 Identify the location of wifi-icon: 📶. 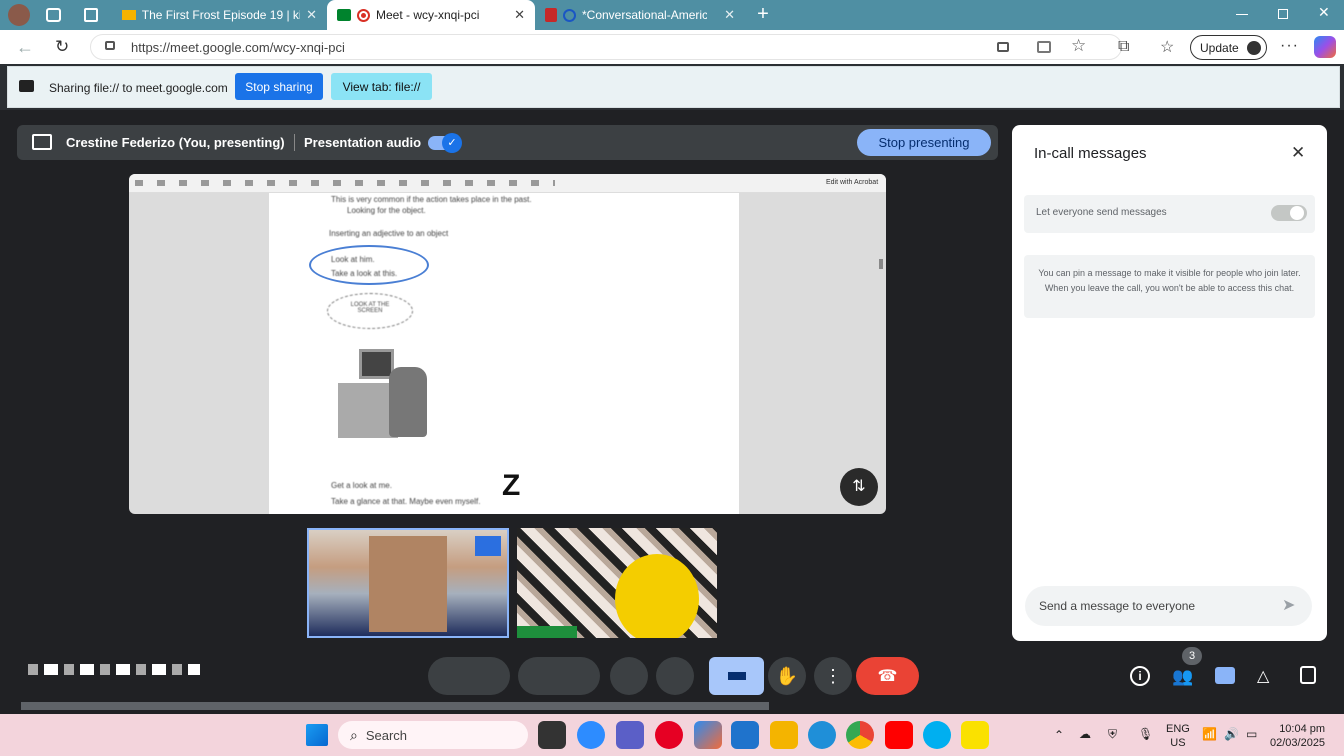
(1209, 734).